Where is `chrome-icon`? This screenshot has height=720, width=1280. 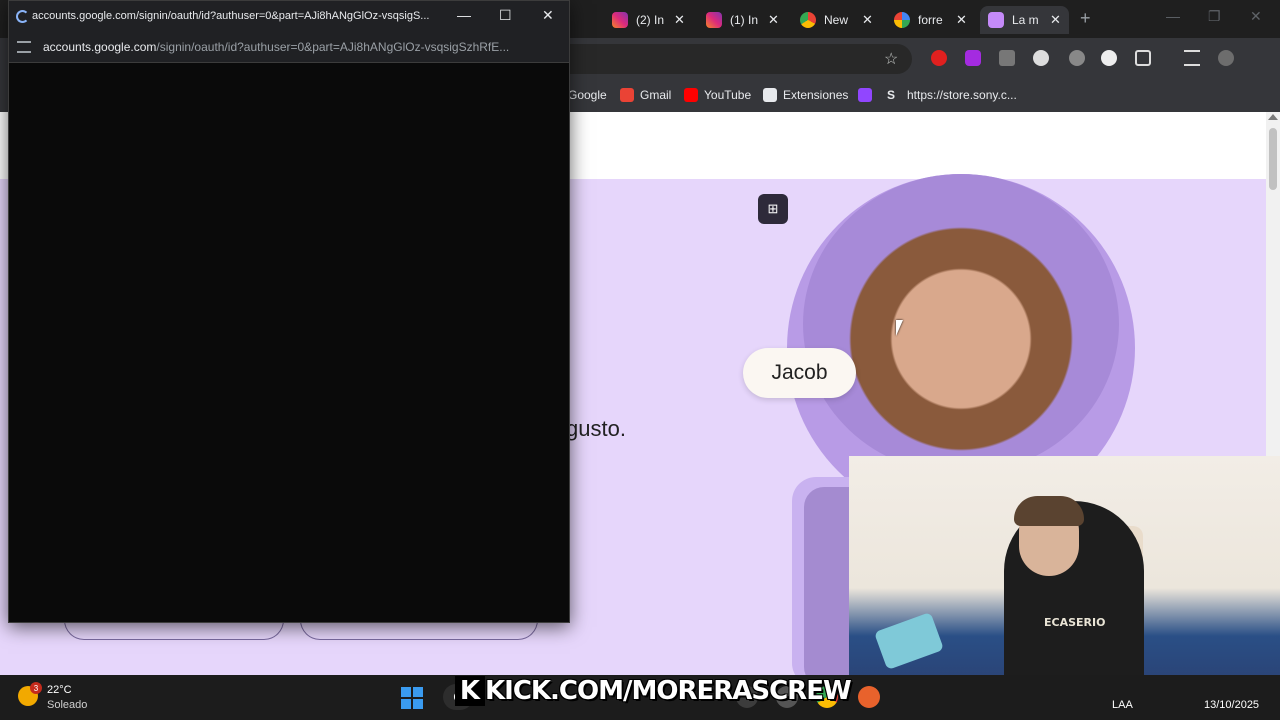 chrome-icon is located at coordinates (808, 20).